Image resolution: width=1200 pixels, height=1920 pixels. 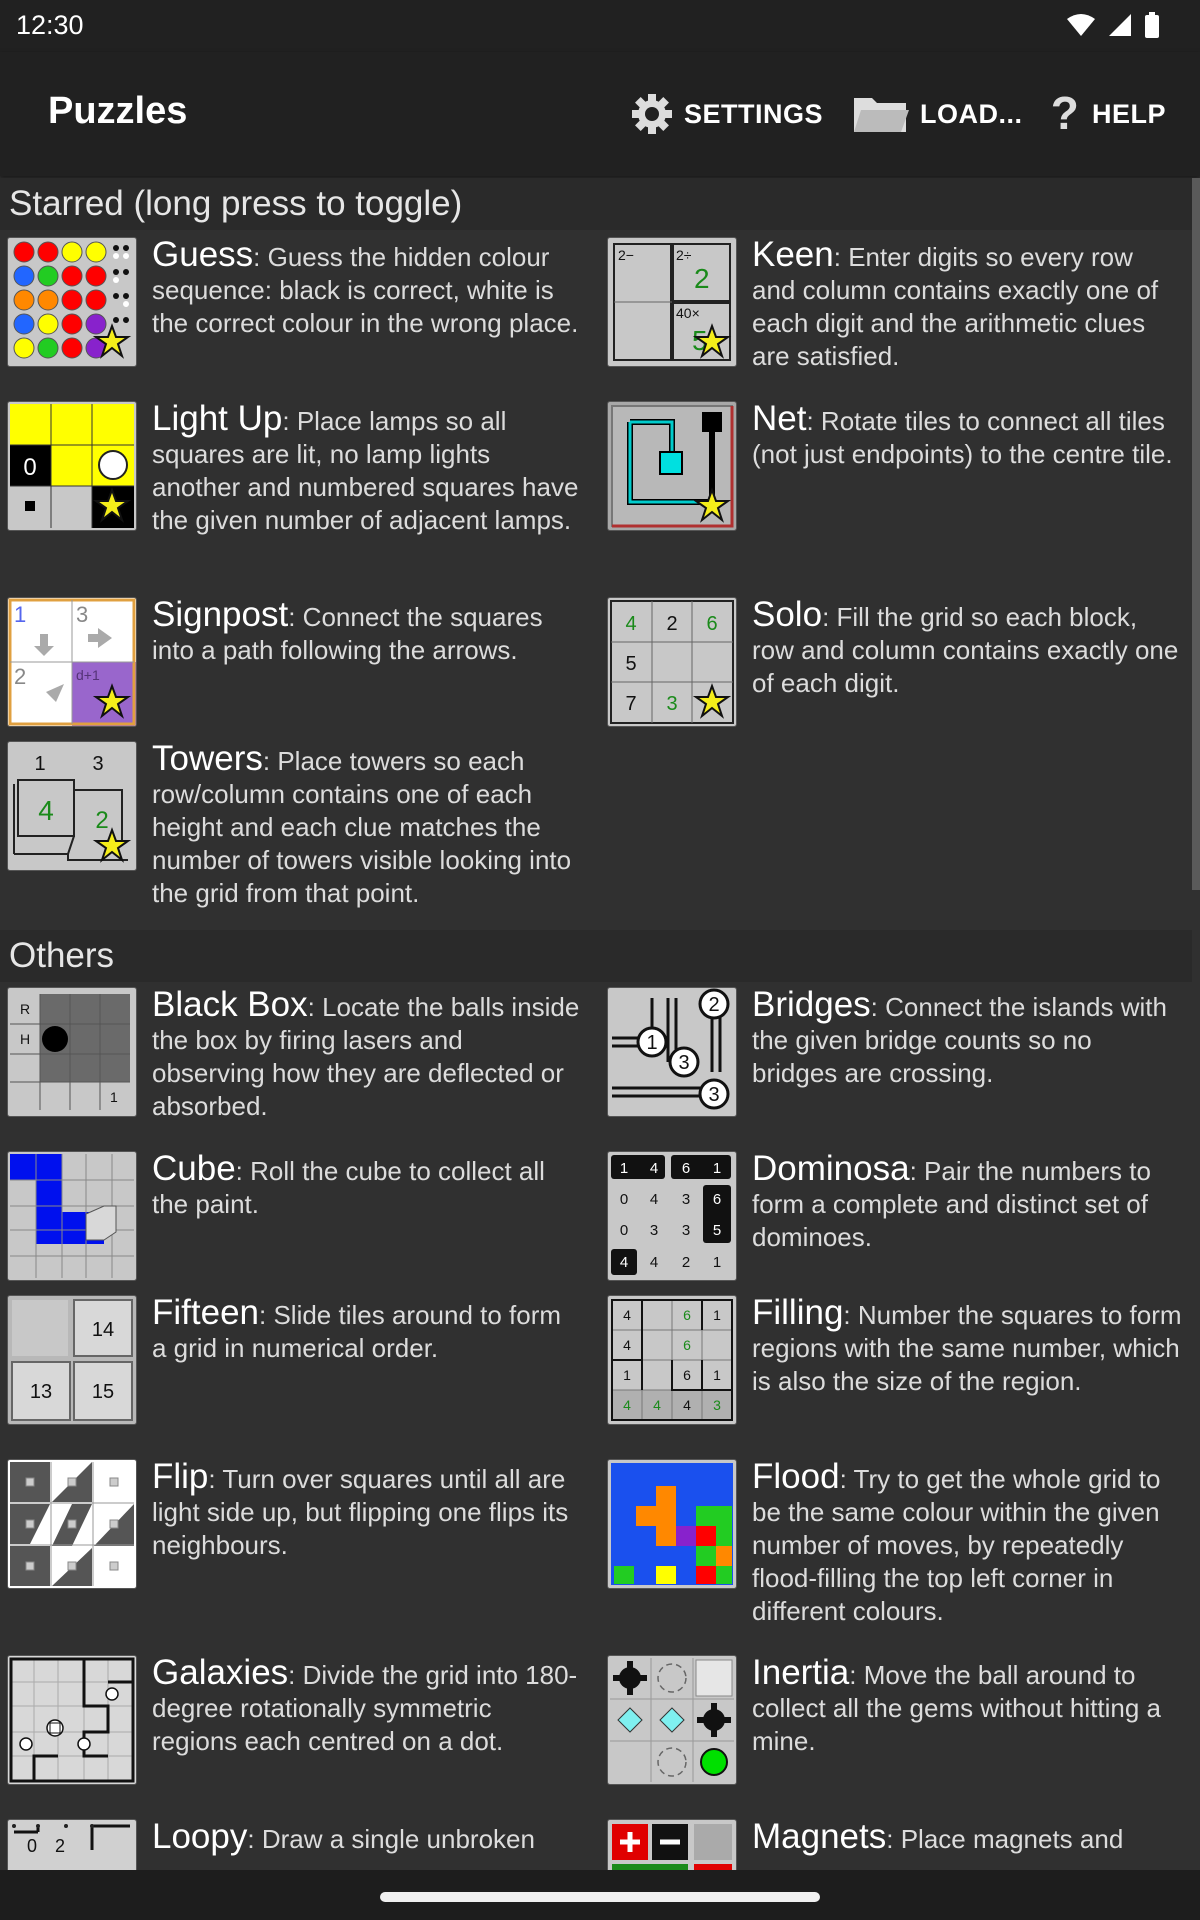 I want to click on puzzle-name: Towers, so click(x=207, y=758).